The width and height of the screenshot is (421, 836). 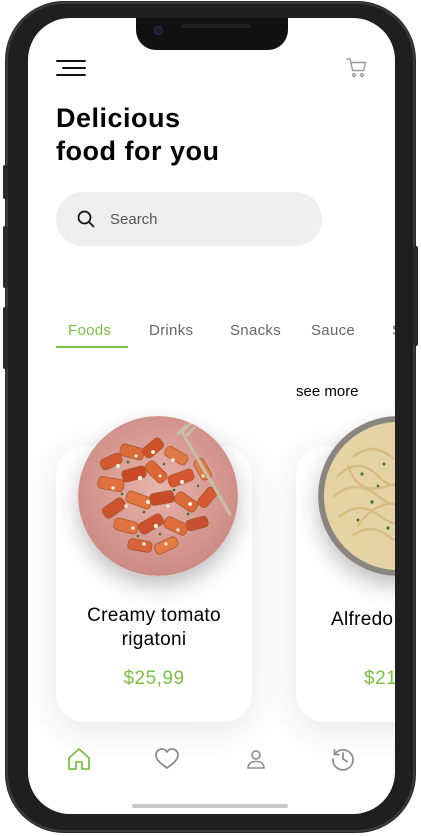 What do you see at coordinates (210, 806) in the screenshot?
I see `home-indicator` at bounding box center [210, 806].